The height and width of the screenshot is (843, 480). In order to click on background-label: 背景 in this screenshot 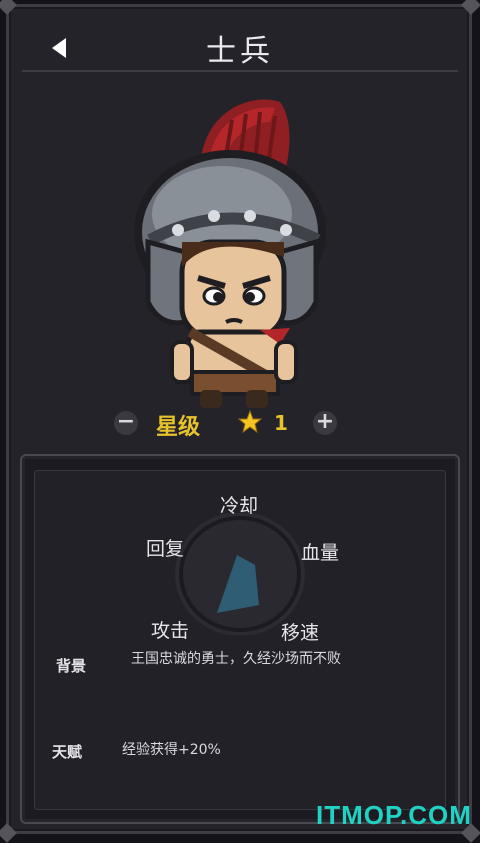, I will do `click(71, 666)`.